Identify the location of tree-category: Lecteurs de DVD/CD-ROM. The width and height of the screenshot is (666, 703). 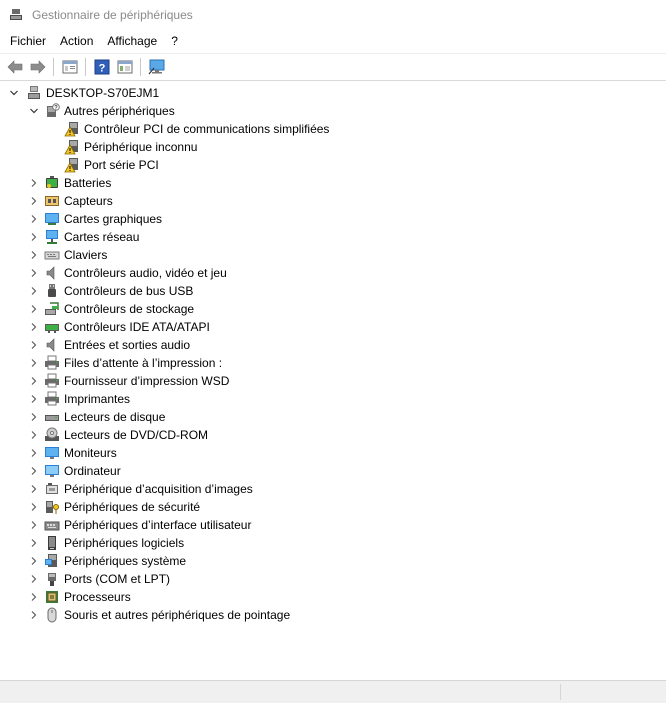
(118, 435).